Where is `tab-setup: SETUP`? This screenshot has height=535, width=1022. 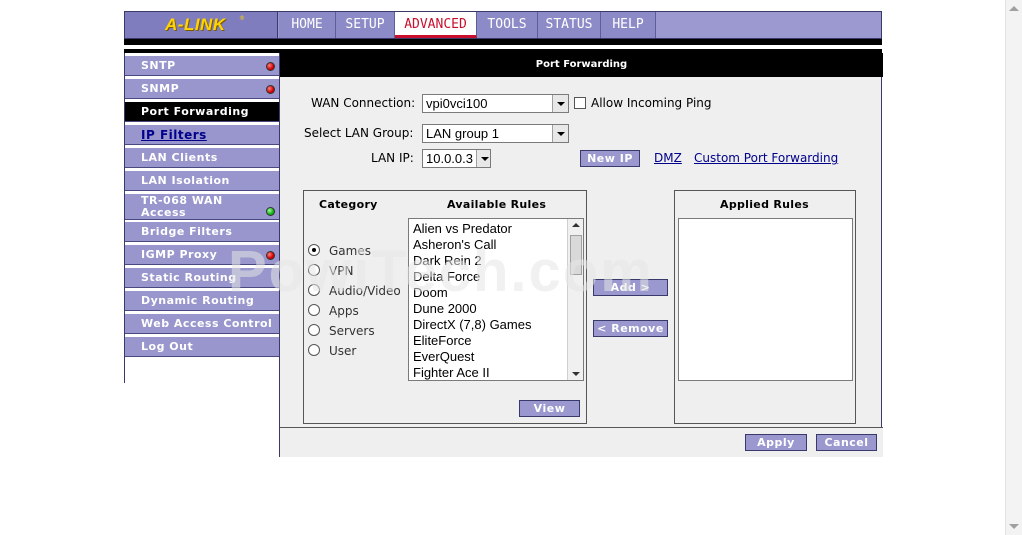
tab-setup: SETUP is located at coordinates (365, 25).